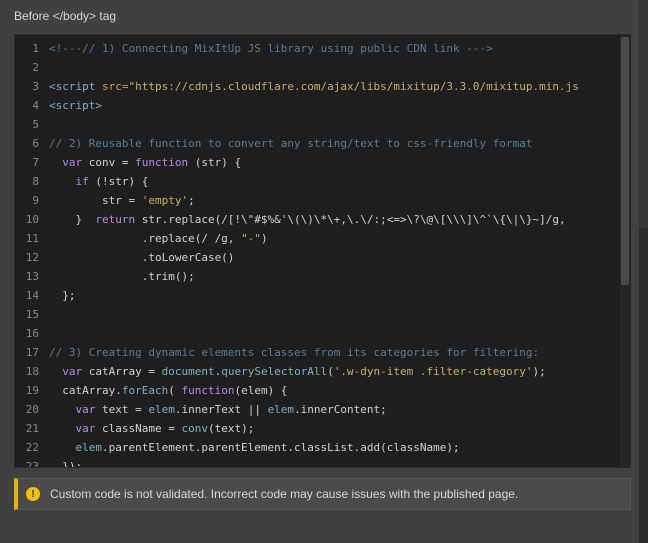  What do you see at coordinates (32, 390) in the screenshot?
I see `line-number: 19` at bounding box center [32, 390].